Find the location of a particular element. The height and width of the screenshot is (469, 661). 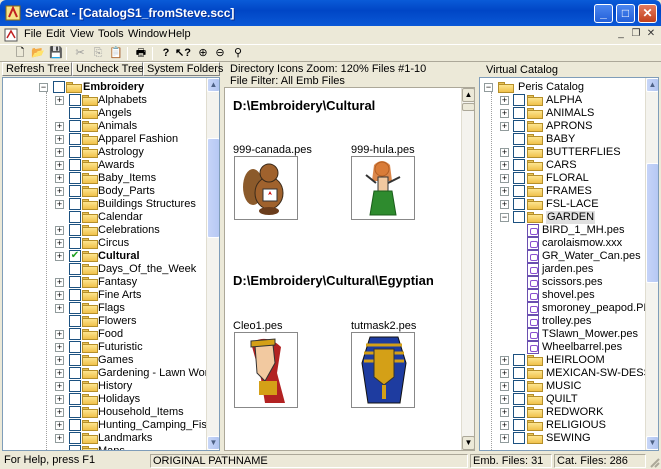

copy-icon: ⎘ is located at coordinates (98, 53).